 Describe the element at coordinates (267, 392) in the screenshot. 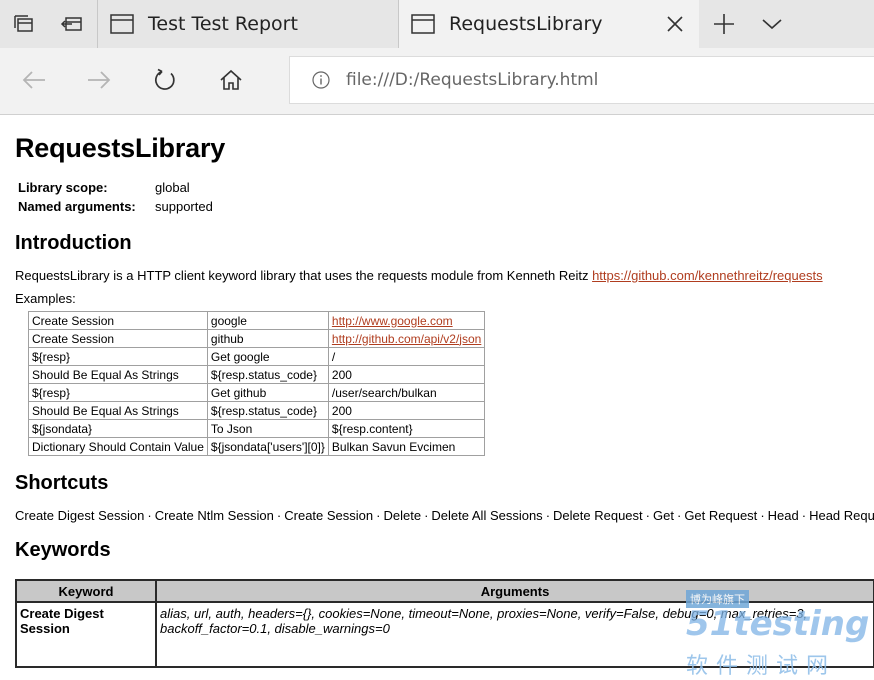

I see `table-cell: Get github` at that location.